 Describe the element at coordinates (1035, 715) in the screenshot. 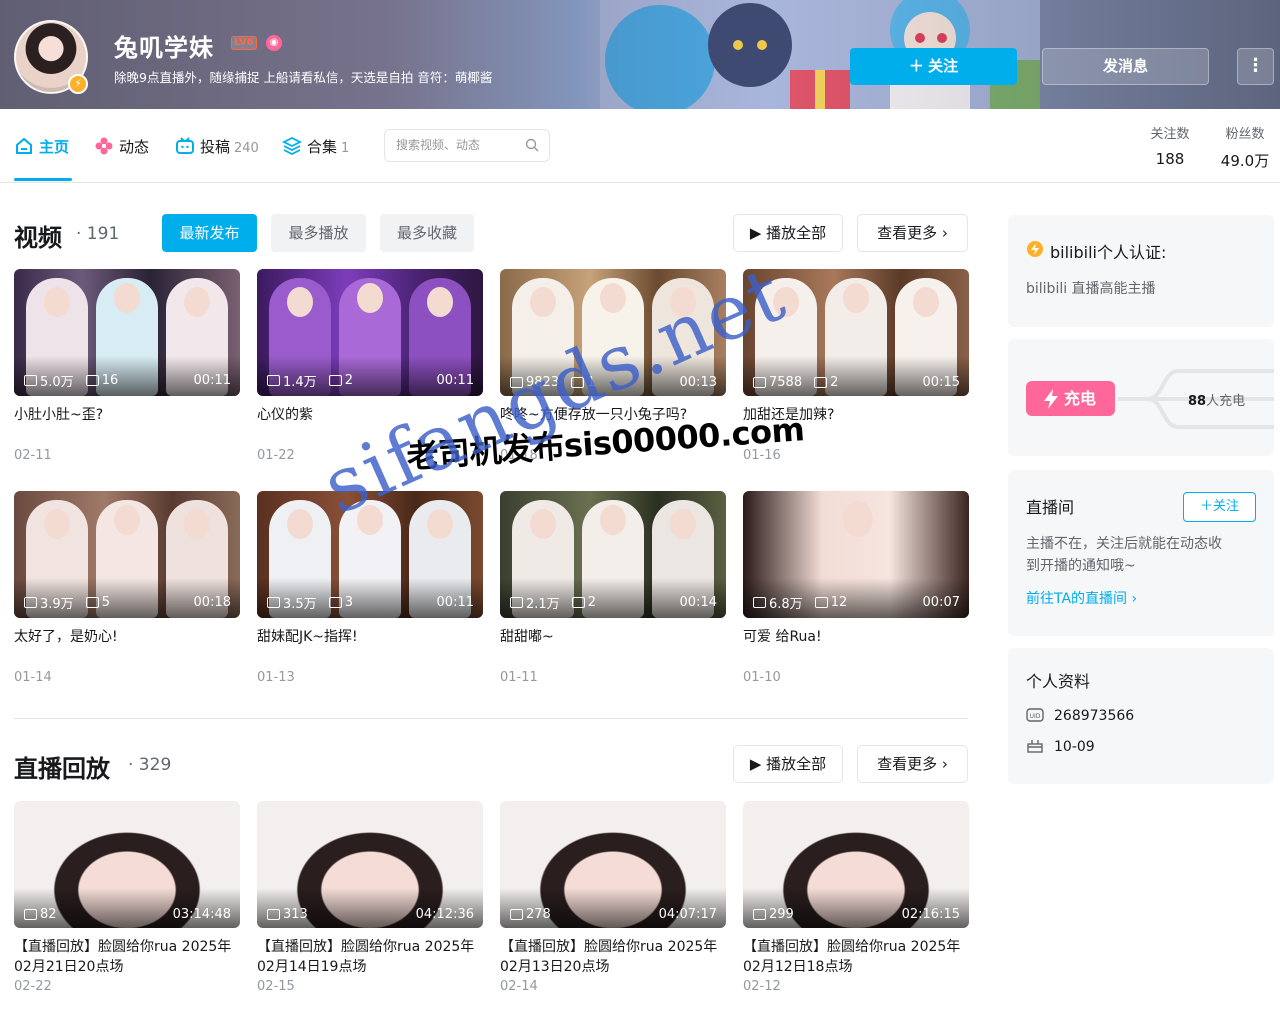

I see `uid-icon: UID` at that location.